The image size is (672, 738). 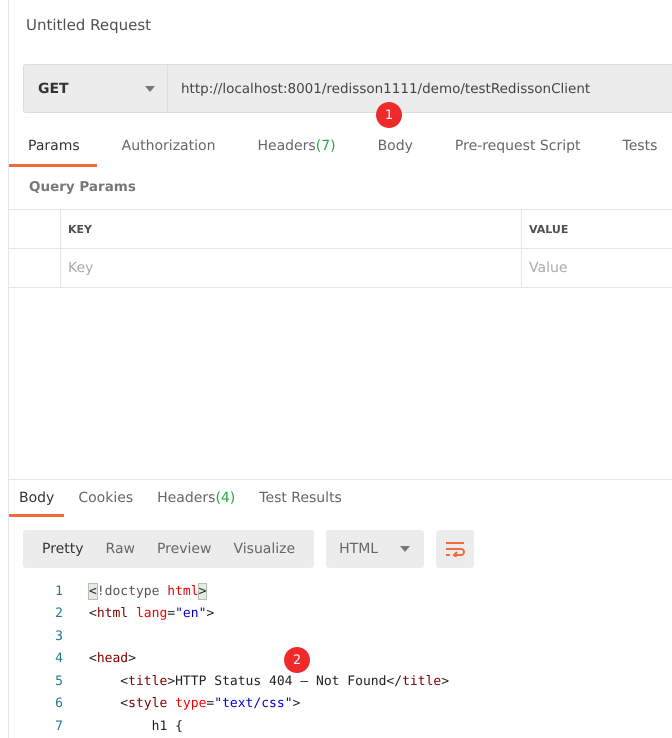 I want to click on line-number: 3, so click(x=58, y=636).